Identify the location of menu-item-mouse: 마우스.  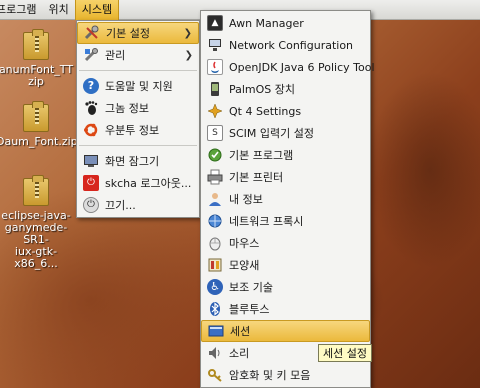
(285, 243).